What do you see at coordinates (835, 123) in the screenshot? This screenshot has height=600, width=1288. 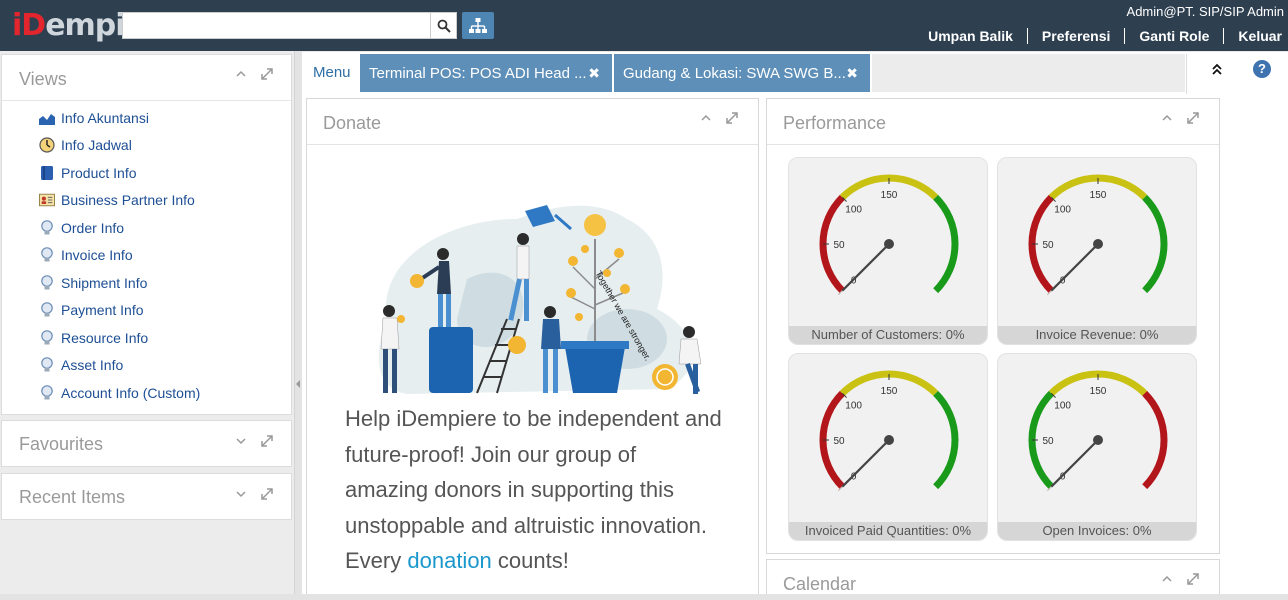 I see `performance-title: Performance` at bounding box center [835, 123].